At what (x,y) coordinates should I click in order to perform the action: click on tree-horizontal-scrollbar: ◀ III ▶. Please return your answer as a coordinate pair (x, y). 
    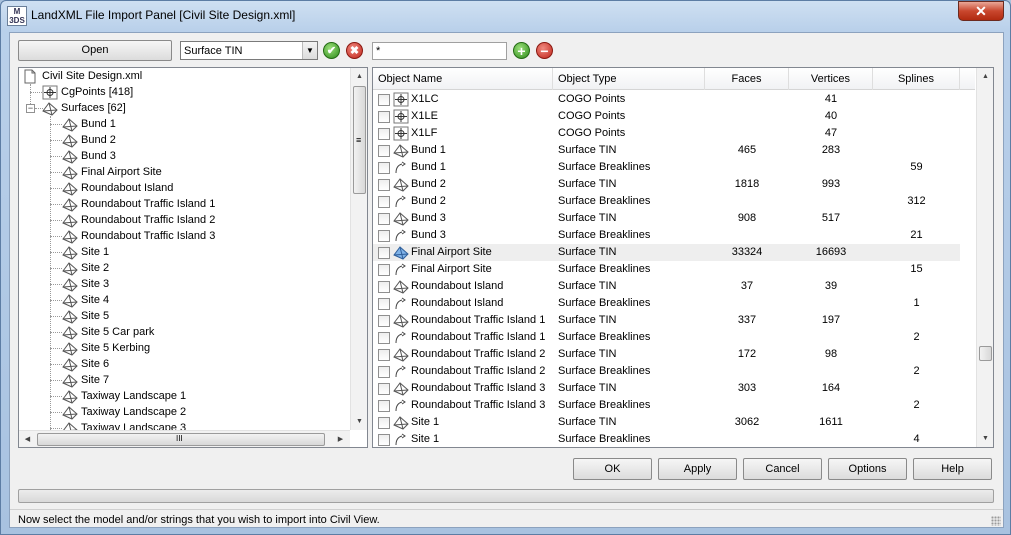
    Looking at the image, I should click on (184, 438).